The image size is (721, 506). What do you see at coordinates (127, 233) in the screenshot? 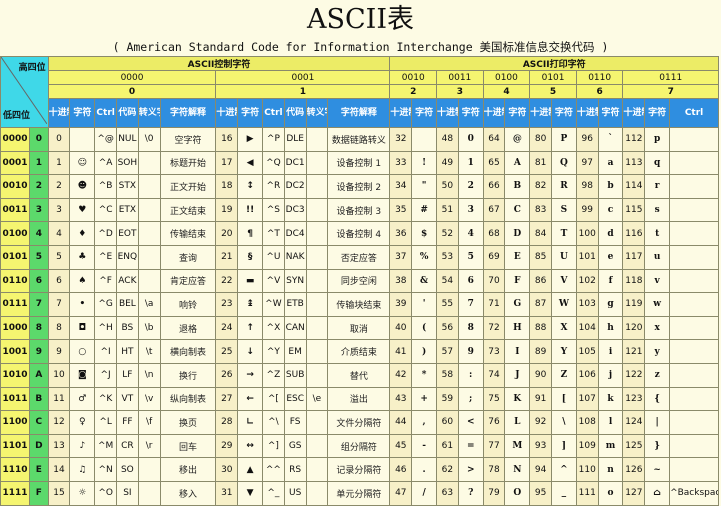
I see `ctrl-code-cell: EOT` at bounding box center [127, 233].